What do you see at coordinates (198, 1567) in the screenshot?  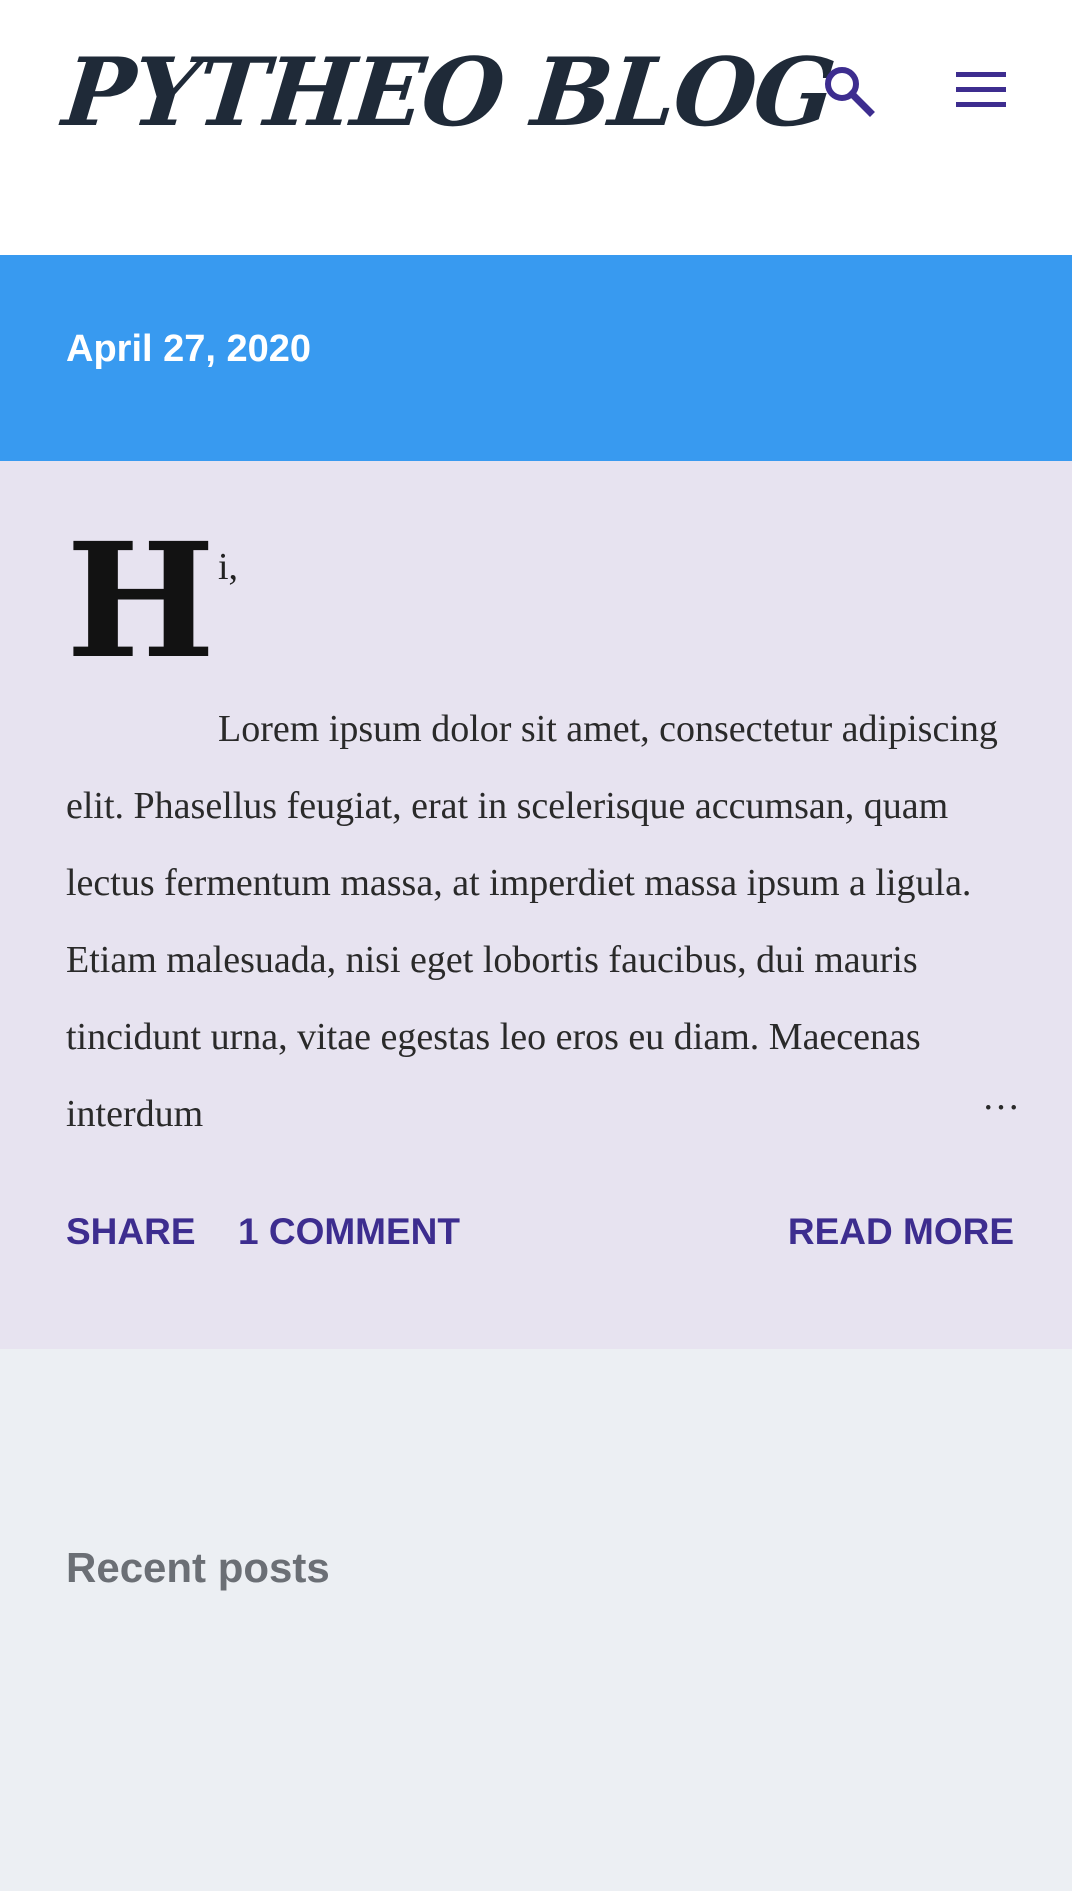 I see `recent-posts-heading: Recent posts` at bounding box center [198, 1567].